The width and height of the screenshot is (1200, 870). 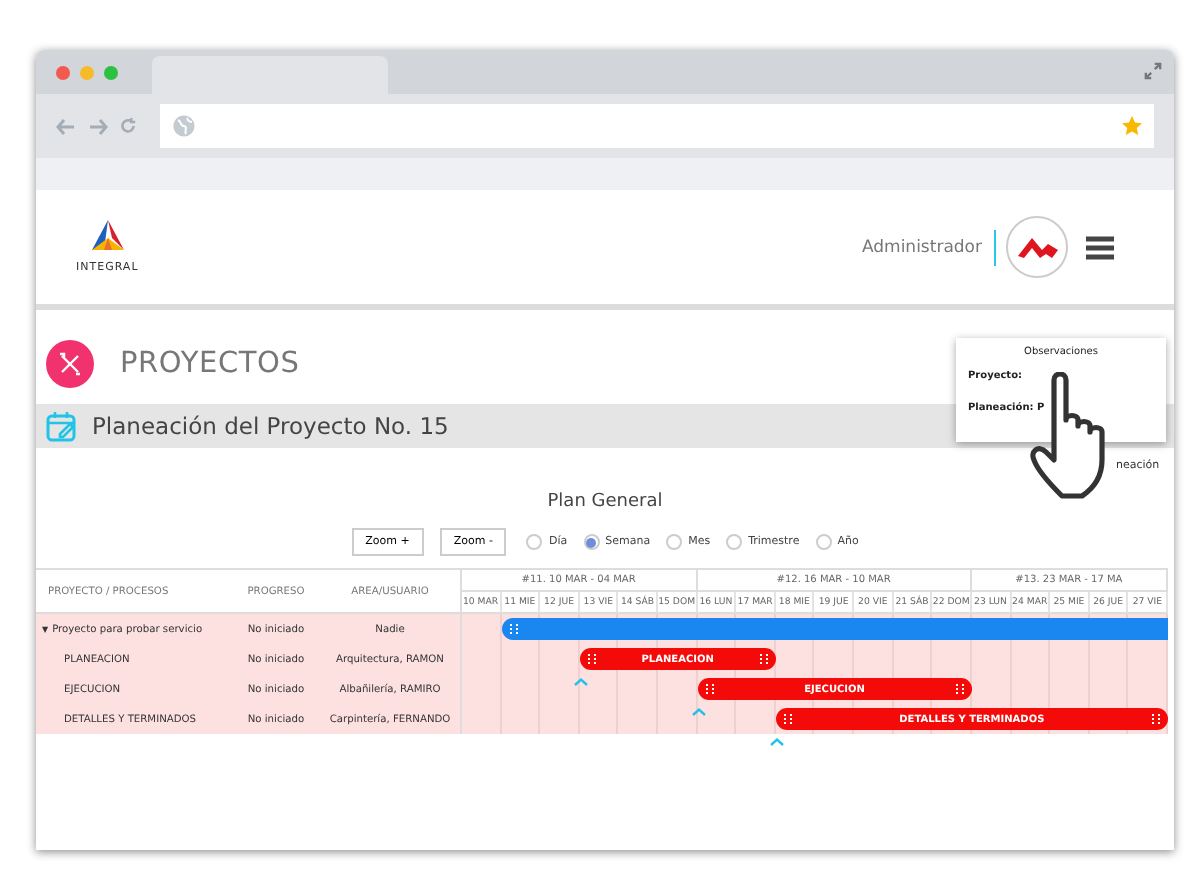 I want to click on logo-icon, so click(x=1037, y=247).